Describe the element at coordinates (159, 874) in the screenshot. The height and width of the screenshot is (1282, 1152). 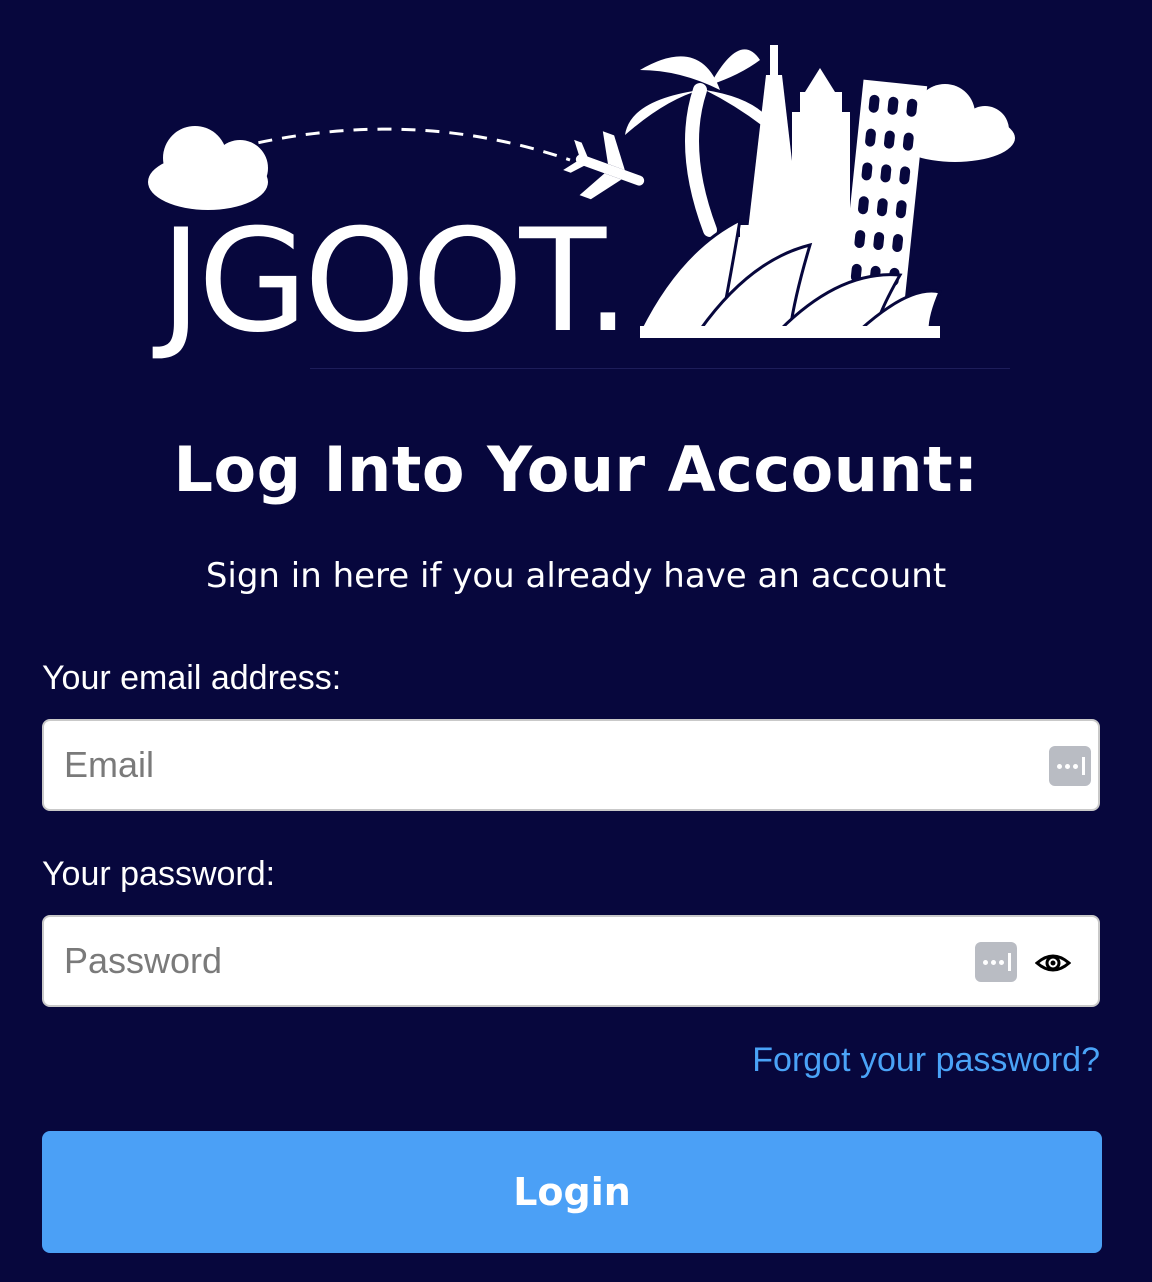
I see `password-label: Your password:` at that location.